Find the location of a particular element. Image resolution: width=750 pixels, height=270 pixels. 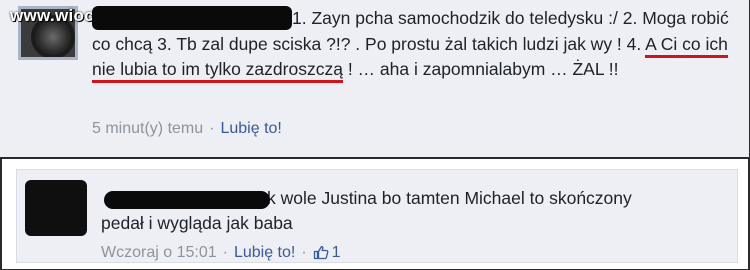

timestamp: 5 minut(y) temu is located at coordinates (147, 128).